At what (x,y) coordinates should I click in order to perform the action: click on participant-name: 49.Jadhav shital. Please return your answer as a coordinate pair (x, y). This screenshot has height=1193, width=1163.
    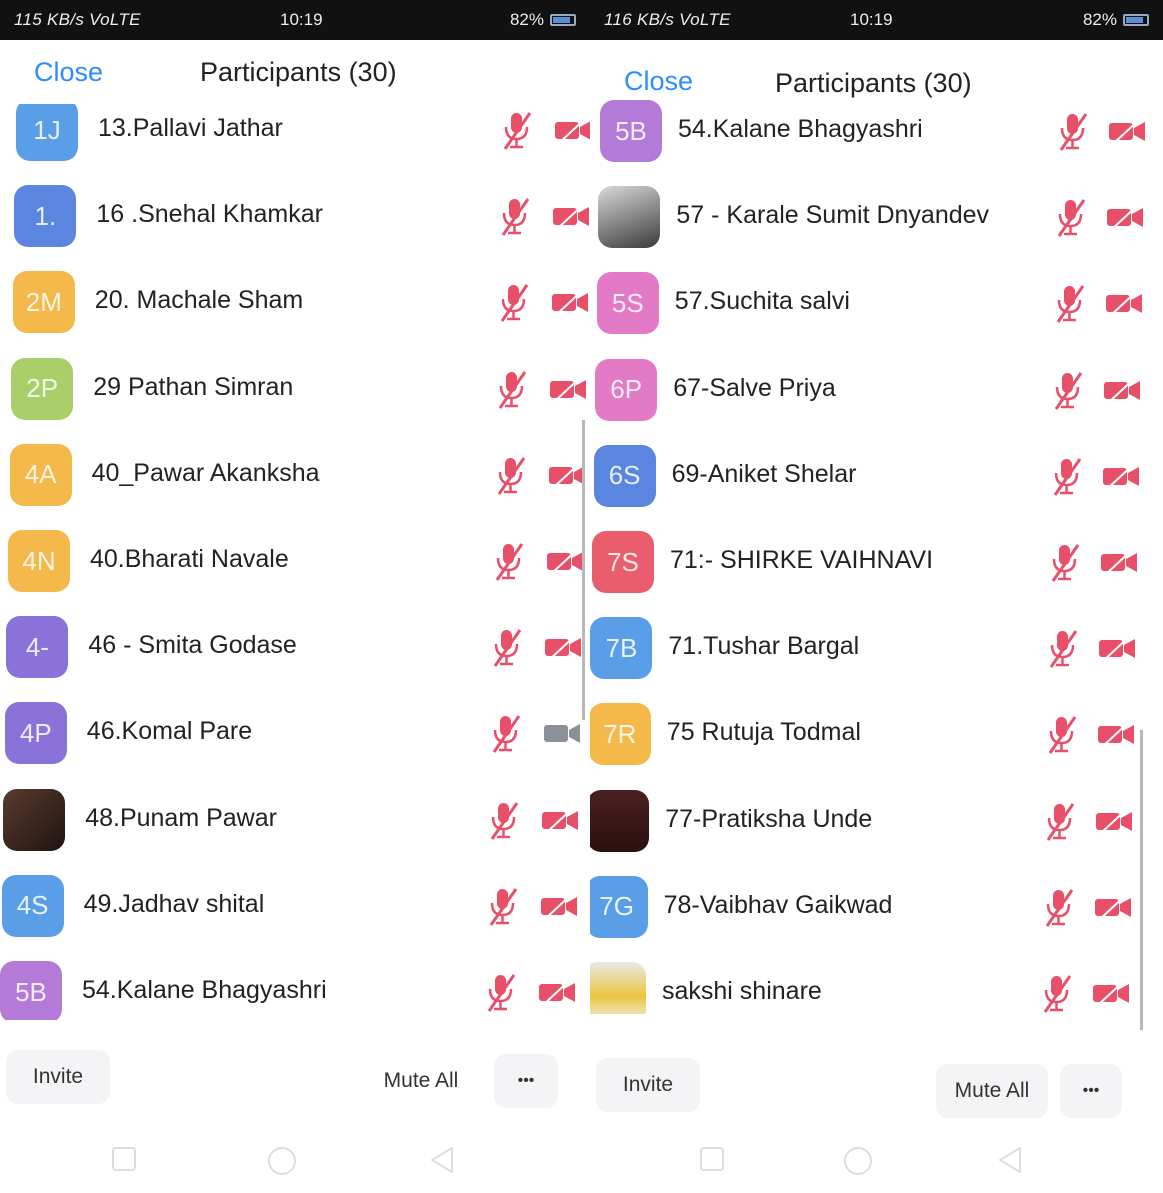
    Looking at the image, I should click on (174, 903).